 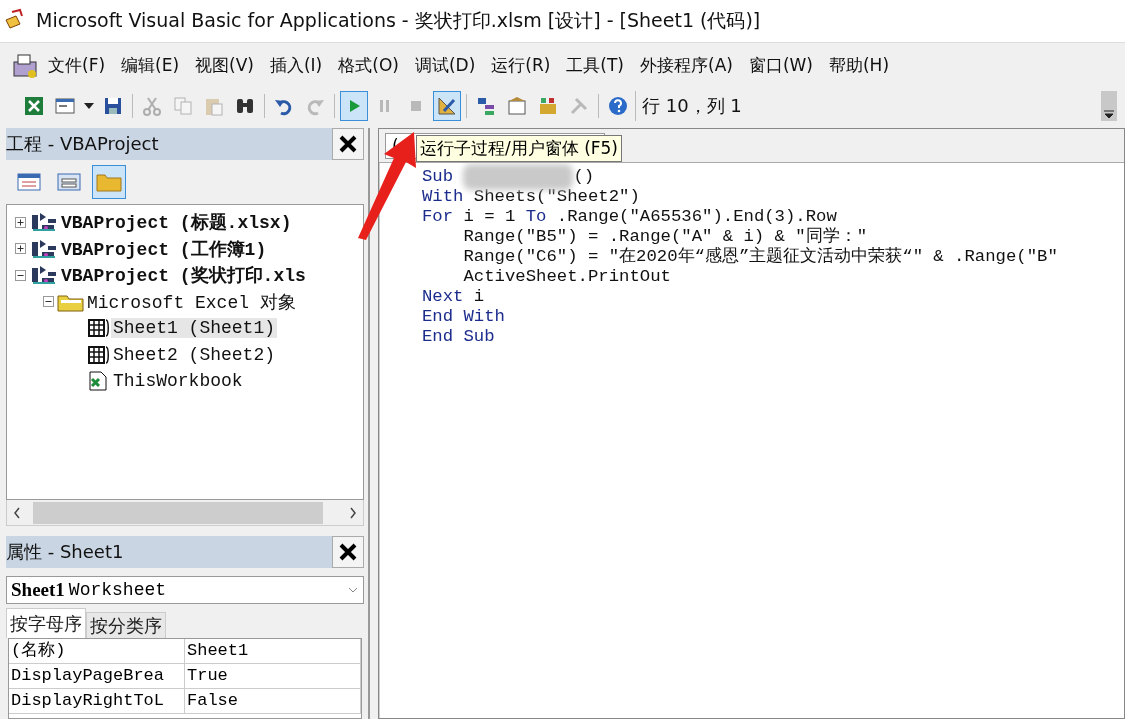 I want to click on code-line: Sub (), so click(x=773, y=177).